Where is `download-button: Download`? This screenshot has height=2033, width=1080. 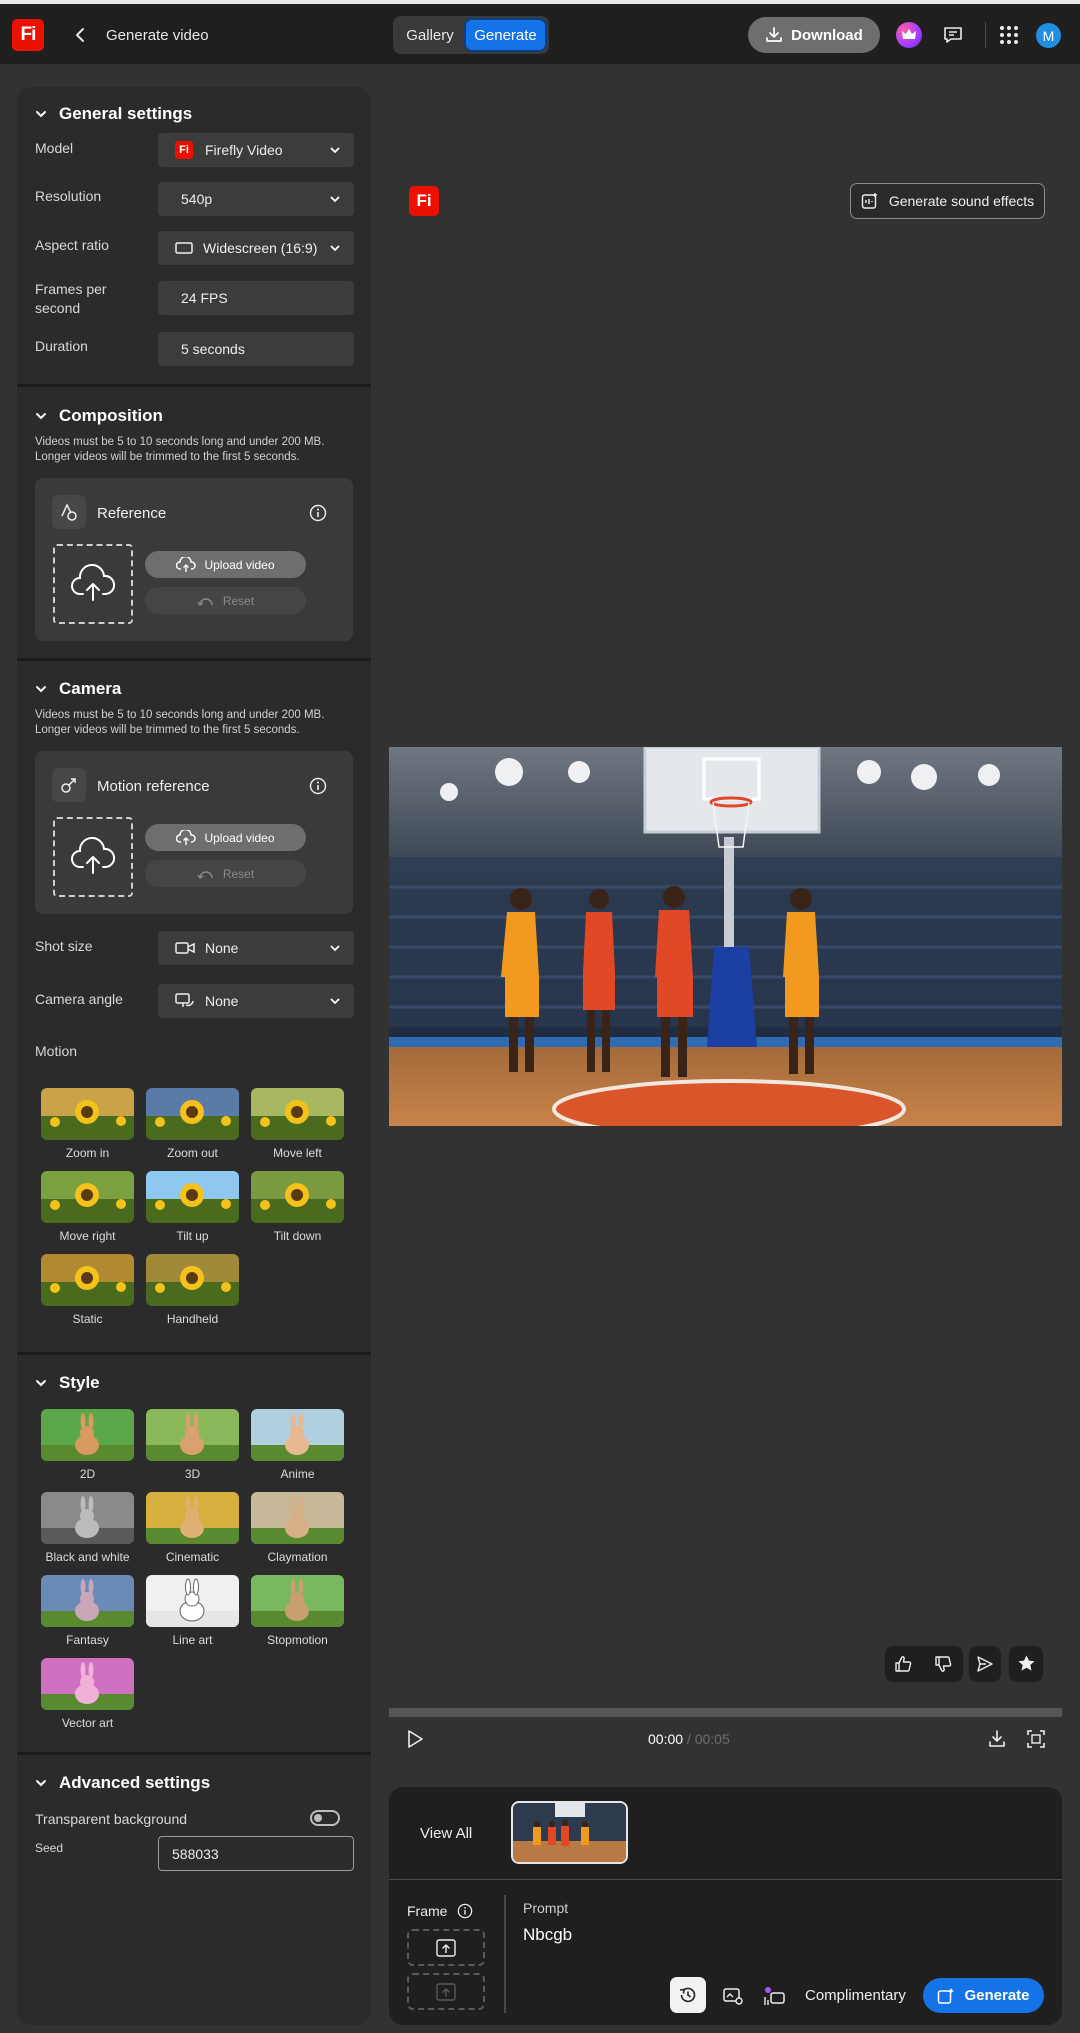 download-button: Download is located at coordinates (814, 35).